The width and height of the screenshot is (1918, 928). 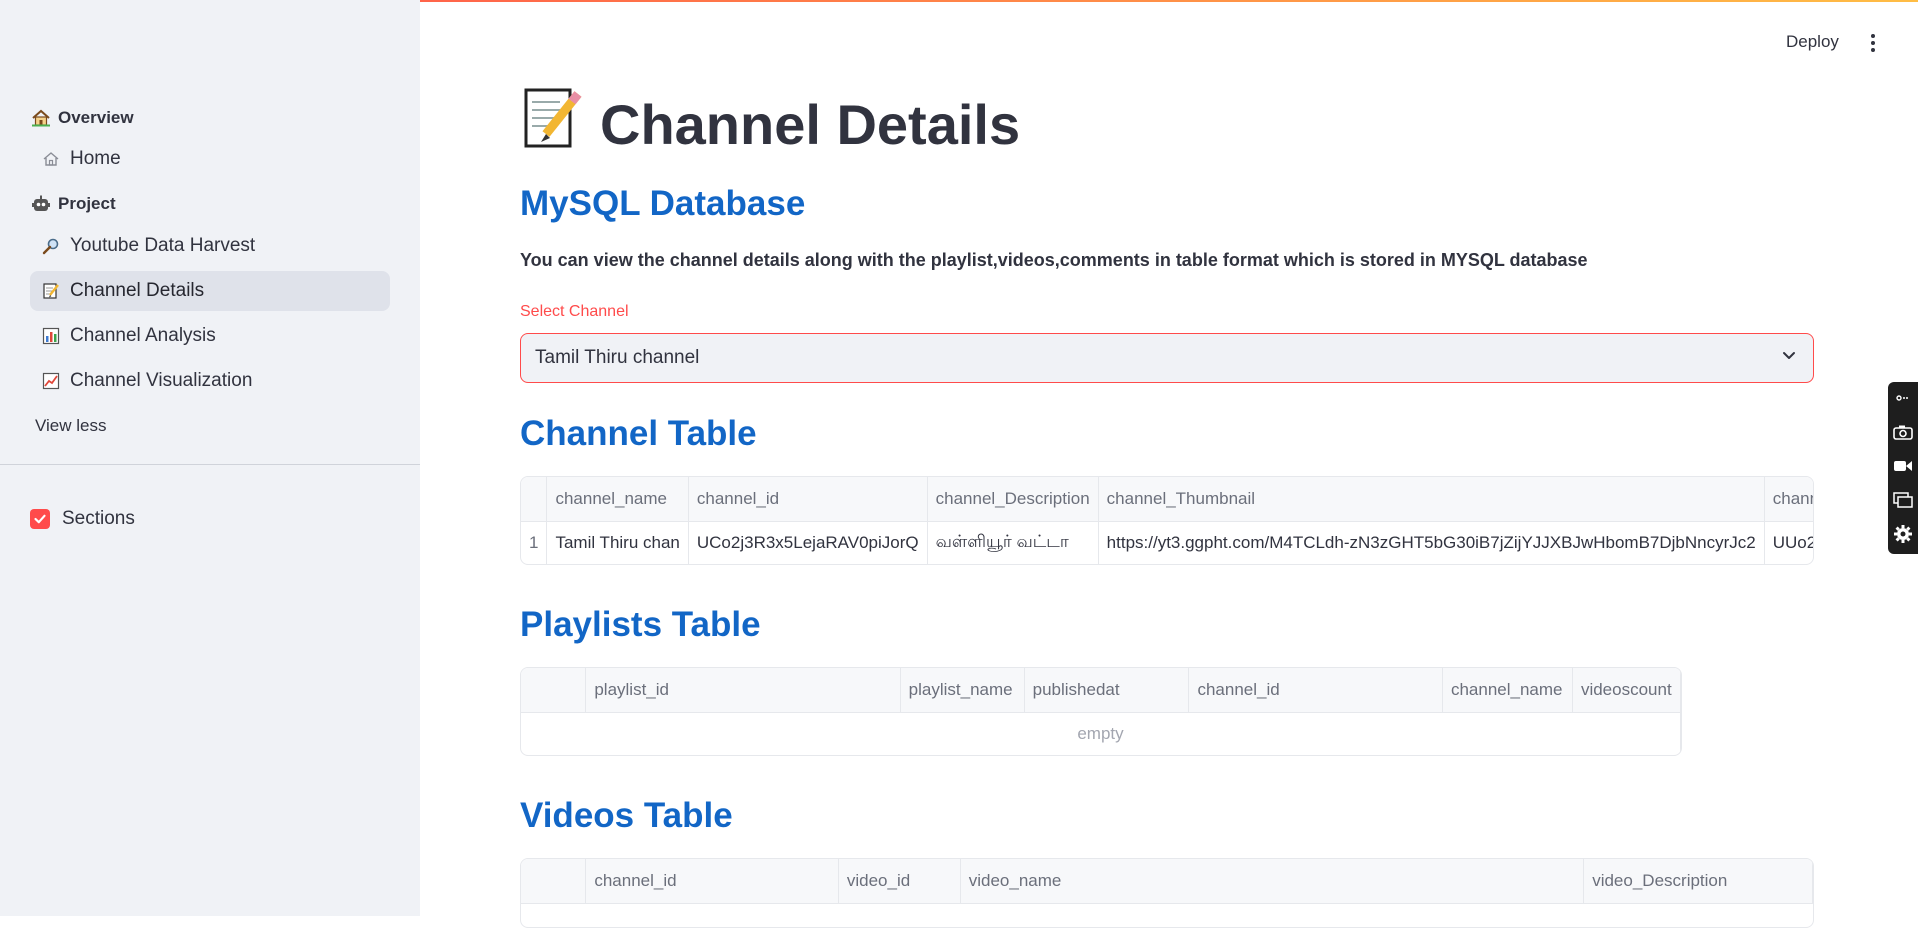 What do you see at coordinates (1431, 499) in the screenshot?
I see `column-header: channel_Thumbnail` at bounding box center [1431, 499].